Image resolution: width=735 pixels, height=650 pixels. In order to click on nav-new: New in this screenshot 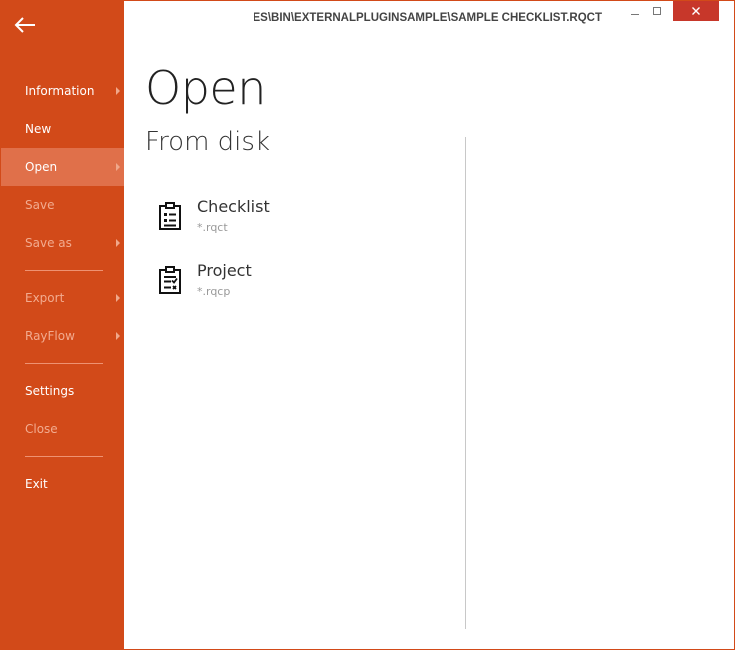, I will do `click(62, 129)`.